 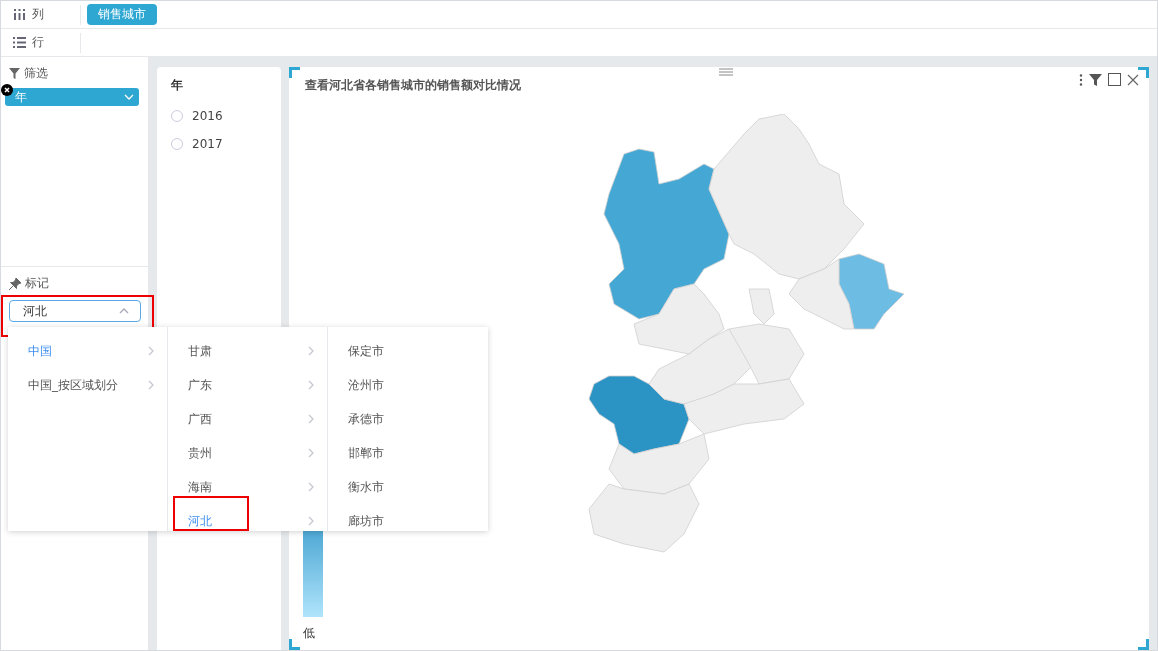 What do you see at coordinates (408, 453) in the screenshot?
I see `menu-item: 邯郸市` at bounding box center [408, 453].